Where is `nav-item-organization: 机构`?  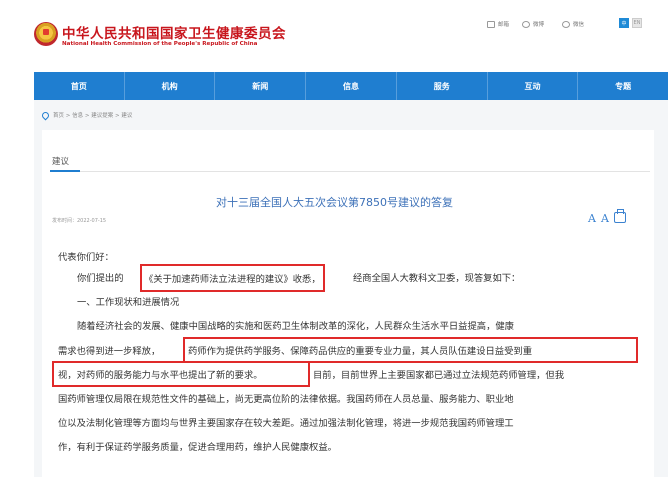 nav-item-organization: 机构 is located at coordinates (170, 86).